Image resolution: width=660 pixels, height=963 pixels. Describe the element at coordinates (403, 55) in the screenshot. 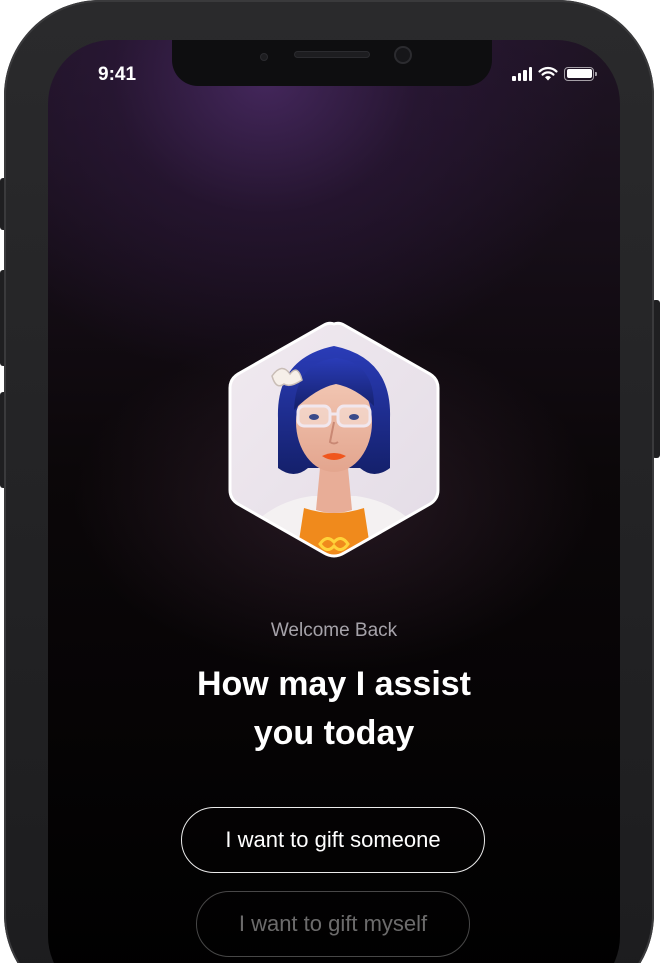

I see `front-camera` at that location.